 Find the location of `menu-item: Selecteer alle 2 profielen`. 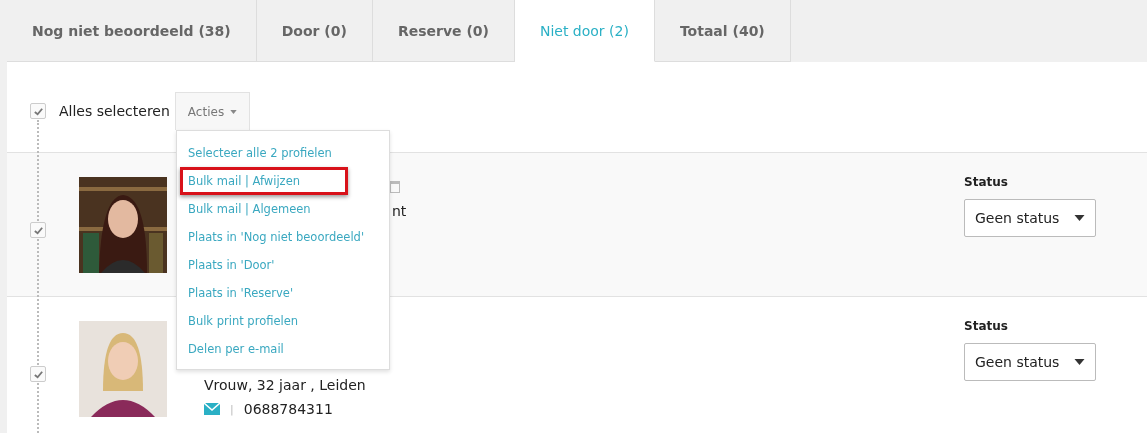

menu-item: Selecteer alle 2 profielen is located at coordinates (283, 153).